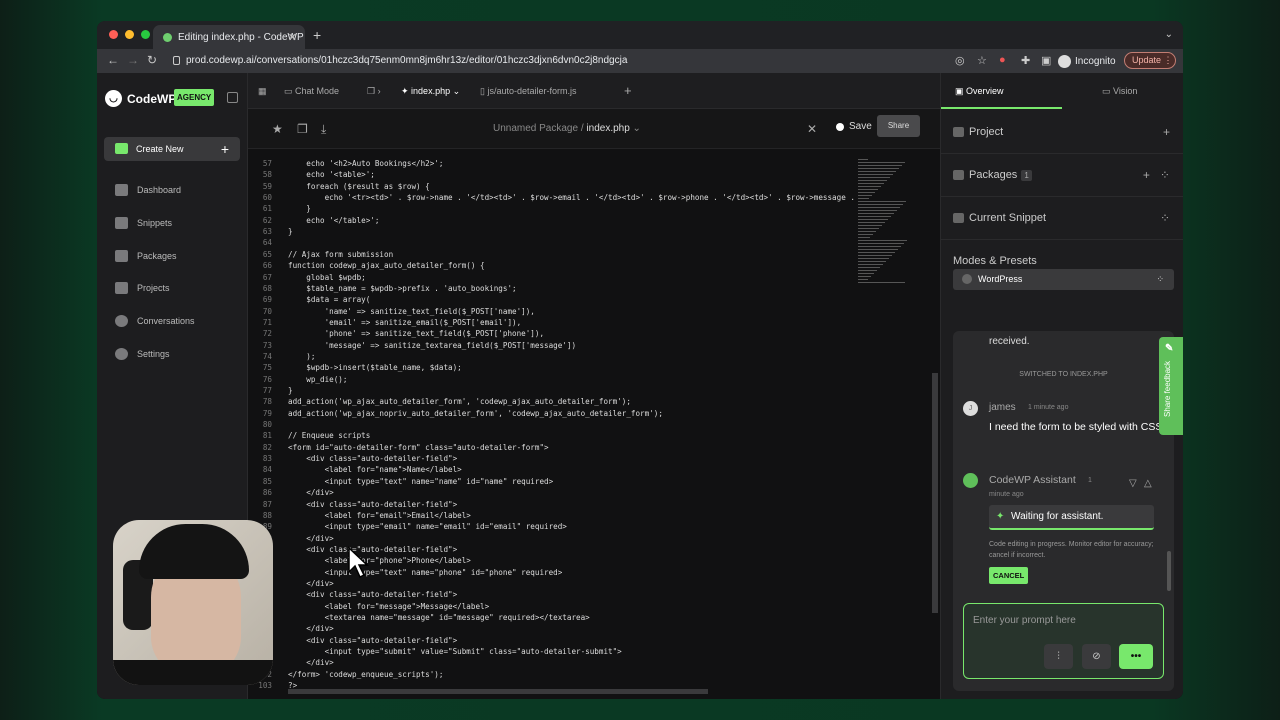 This screenshot has width=1280, height=720. I want to click on folder-icon, so click(958, 132).